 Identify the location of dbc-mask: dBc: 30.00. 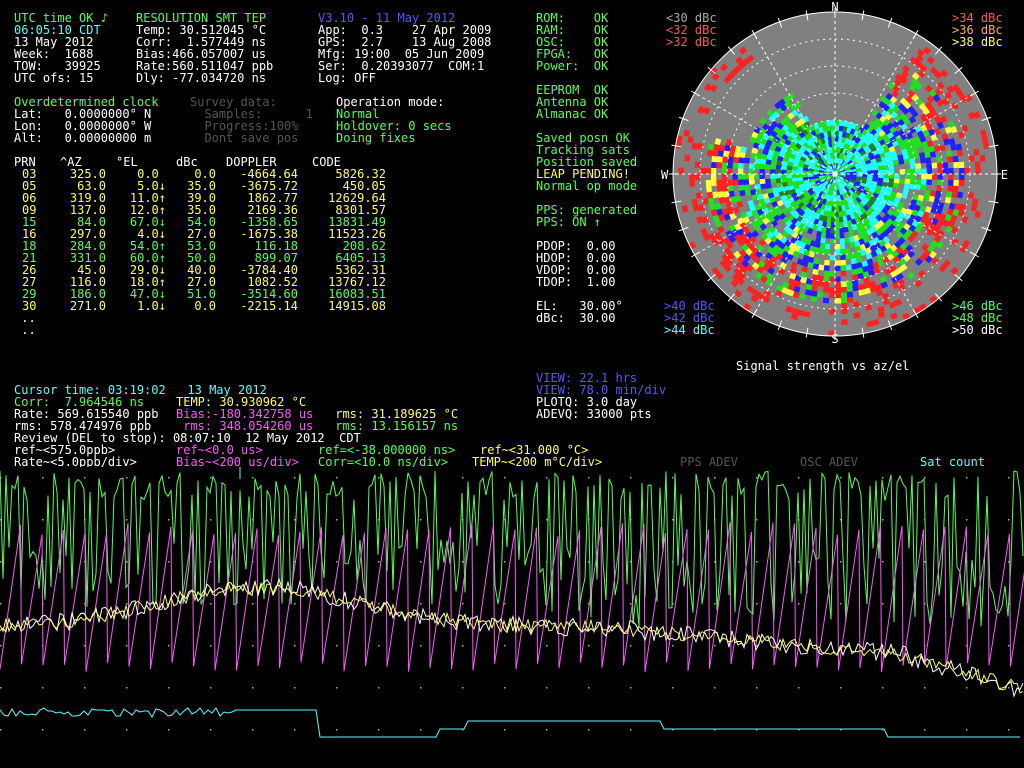
(576, 318).